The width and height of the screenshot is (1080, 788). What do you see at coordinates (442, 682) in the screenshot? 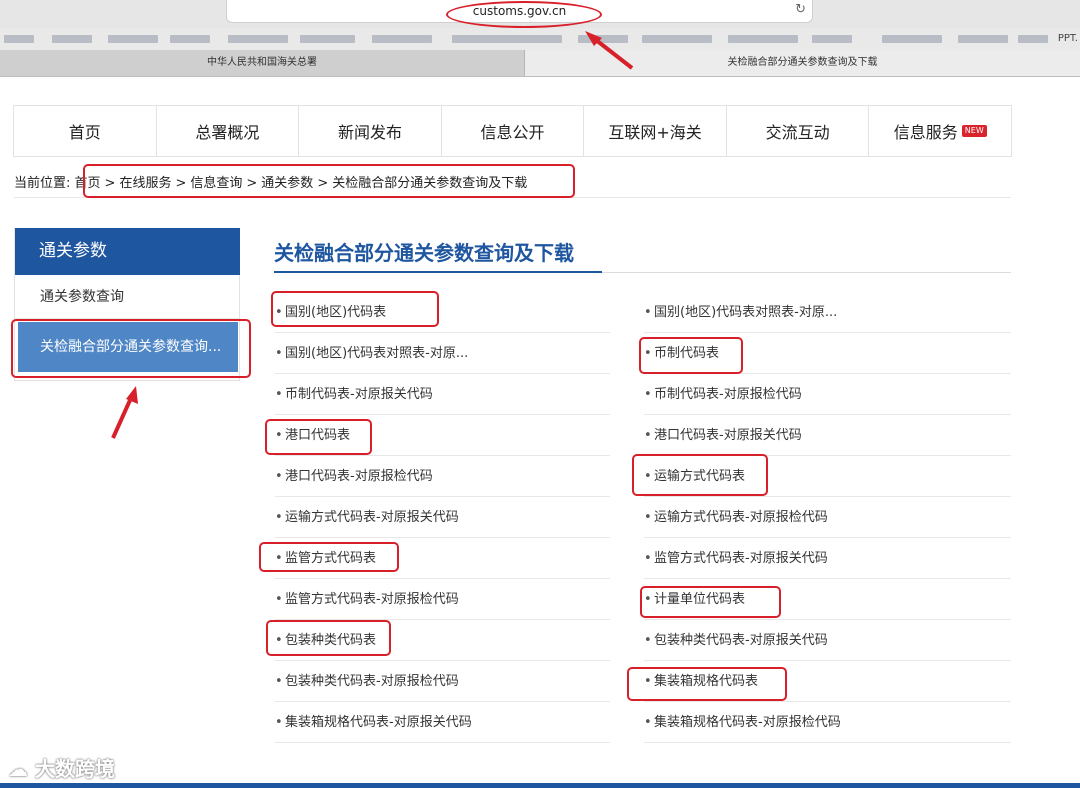
I see `list-item: • 包装种类代码表-对原报检代码` at bounding box center [442, 682].